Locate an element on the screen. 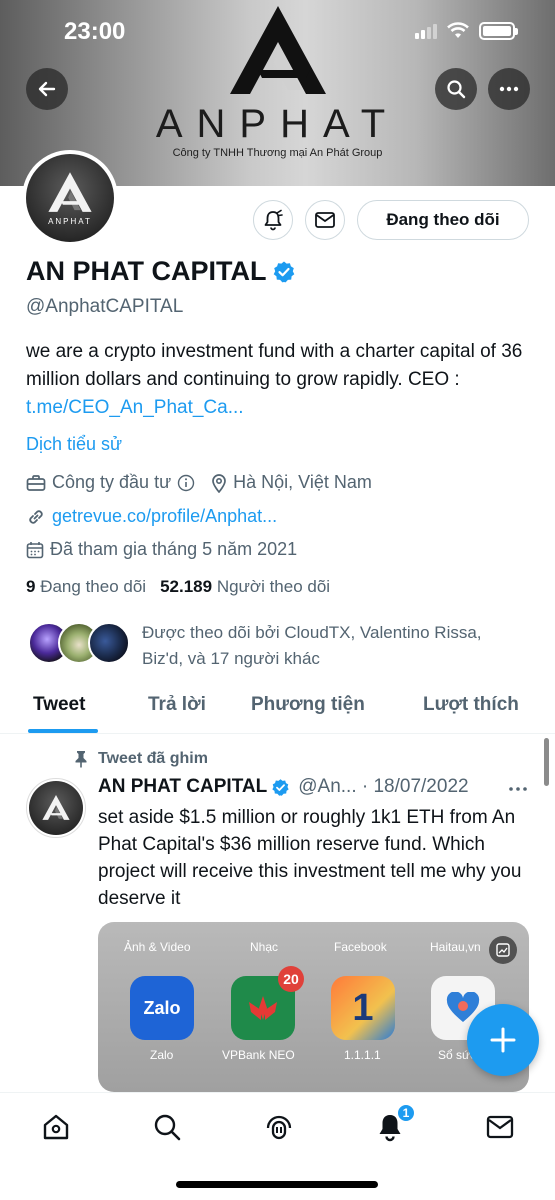 This screenshot has width=555, height=1200. message-button is located at coordinates (325, 220).